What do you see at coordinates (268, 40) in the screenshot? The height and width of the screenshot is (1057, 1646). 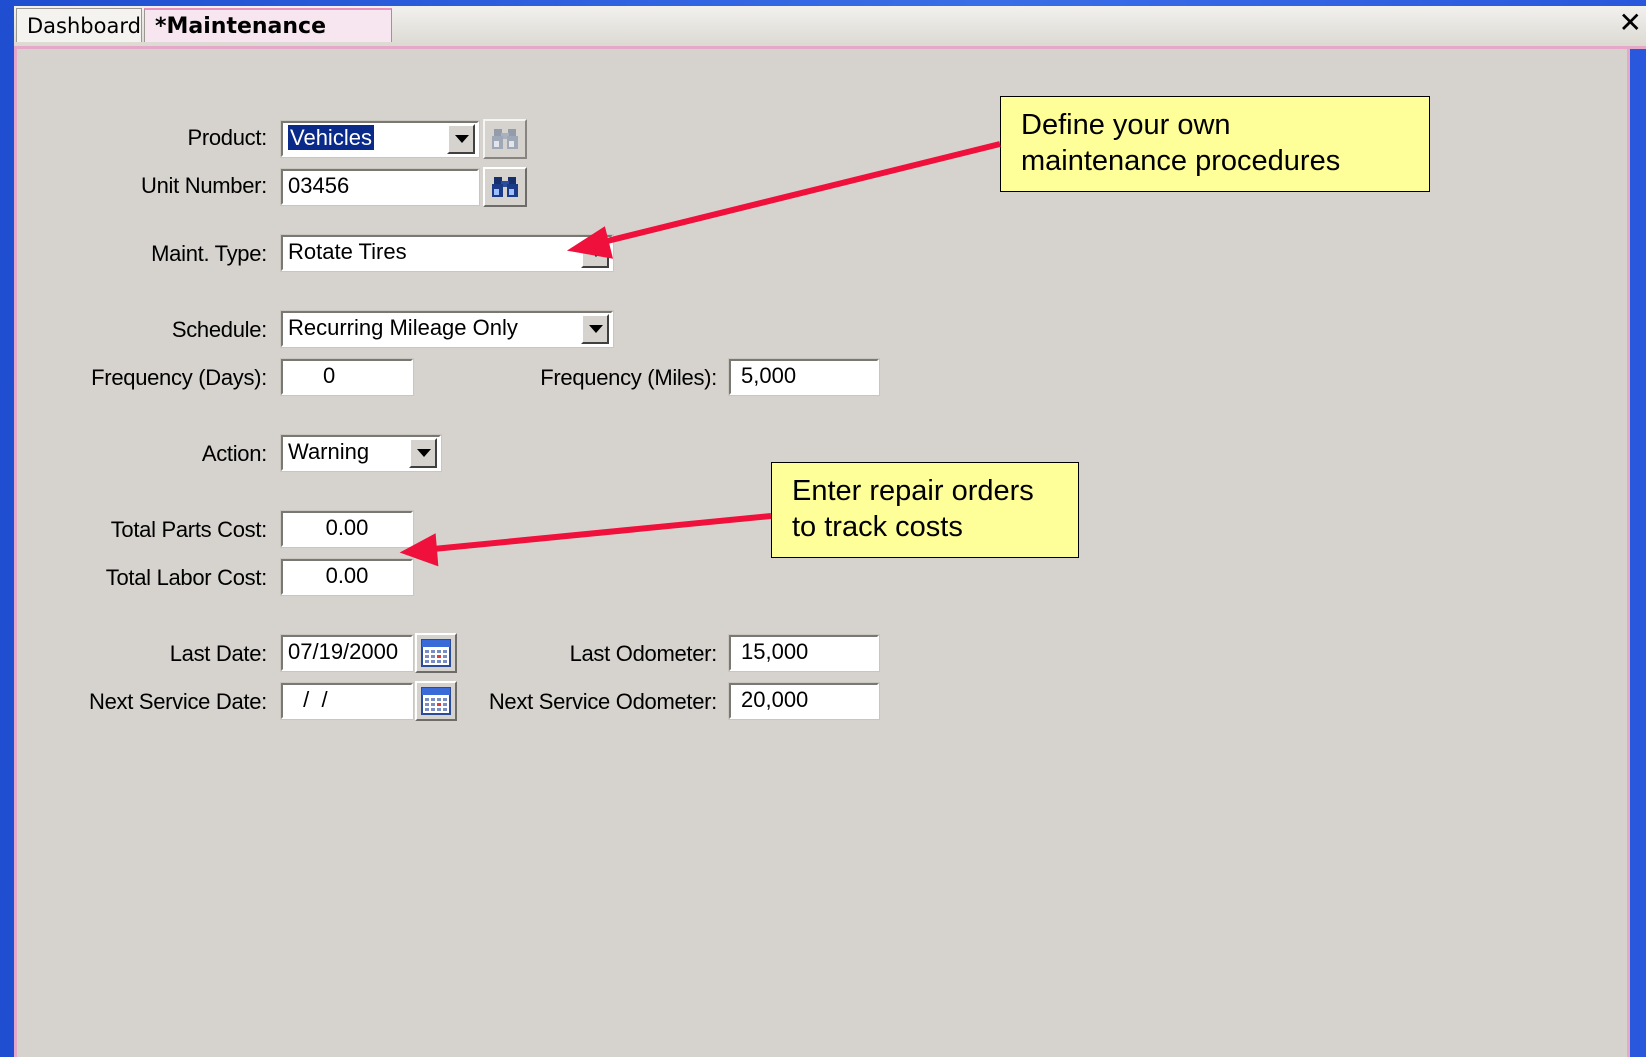 I see `tab-maintenance-alerts: *Maintenance Alerts` at bounding box center [268, 40].